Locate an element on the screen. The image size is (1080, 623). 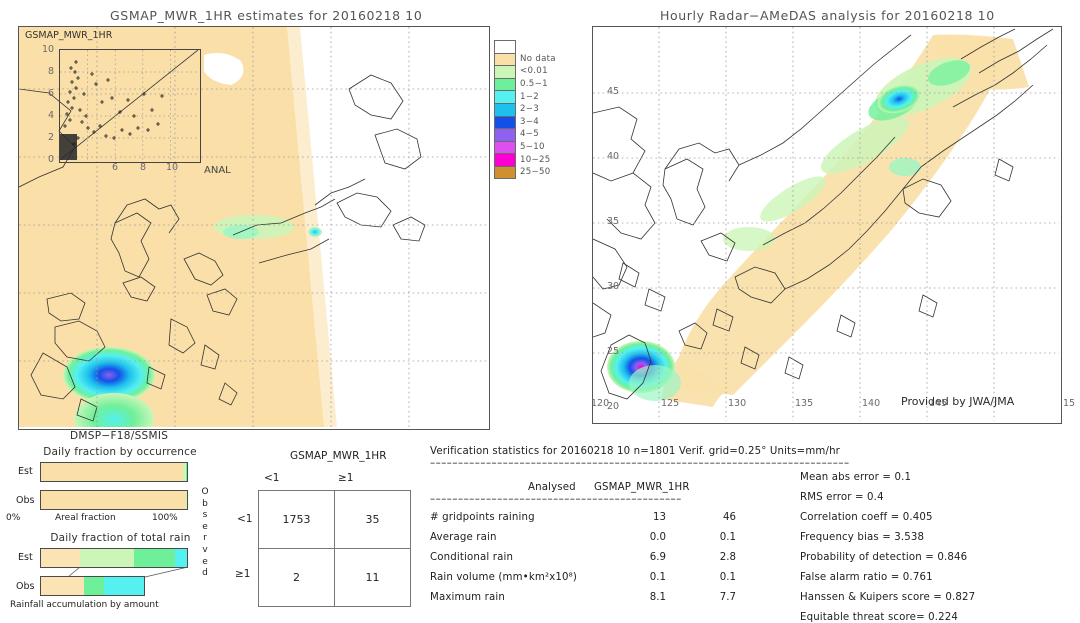
occurrence-obs-bar is located at coordinates (114, 500).